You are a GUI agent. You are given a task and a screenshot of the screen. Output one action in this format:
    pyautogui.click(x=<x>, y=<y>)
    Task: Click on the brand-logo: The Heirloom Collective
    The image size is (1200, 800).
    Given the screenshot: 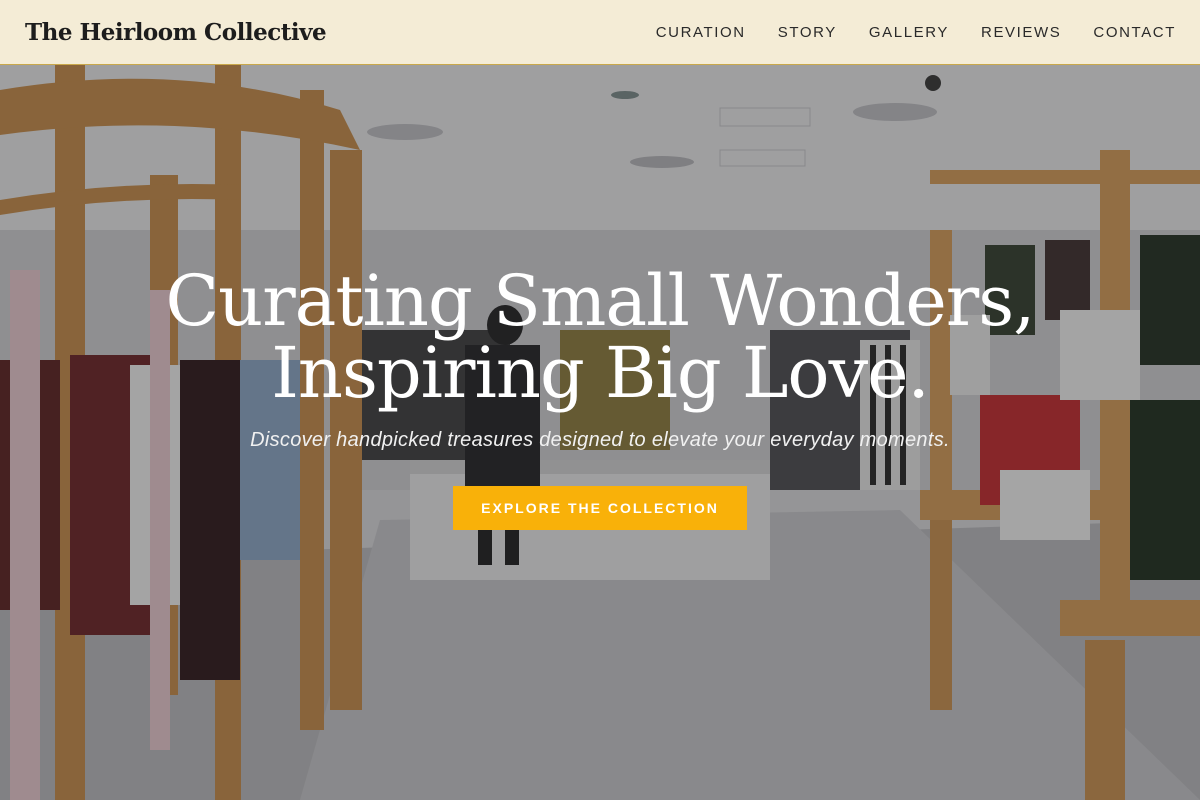 What is the action you would take?
    pyautogui.click(x=176, y=32)
    